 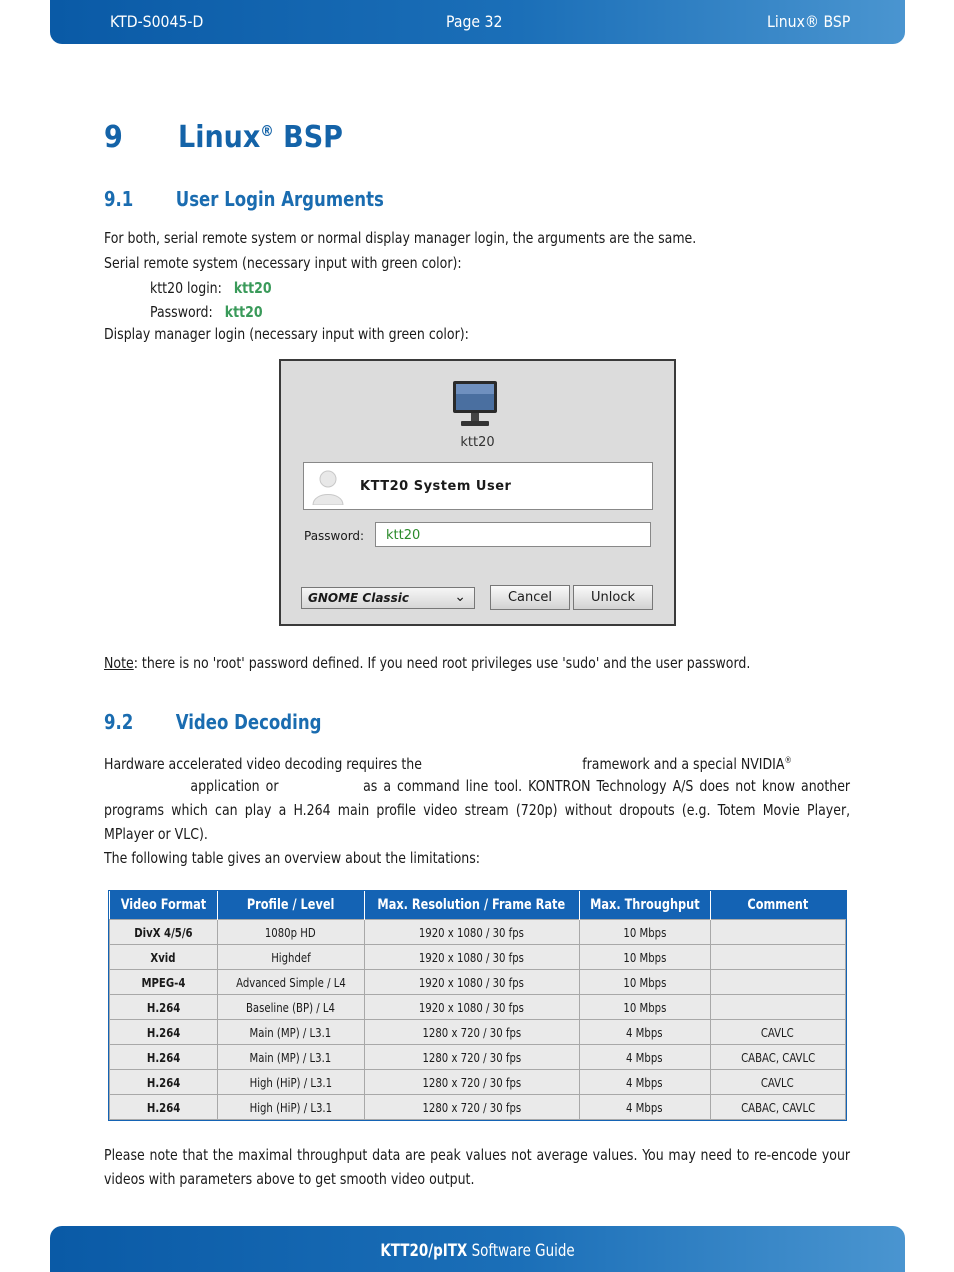 What do you see at coordinates (113, 137) in the screenshot?
I see `chapter-number: 9` at bounding box center [113, 137].